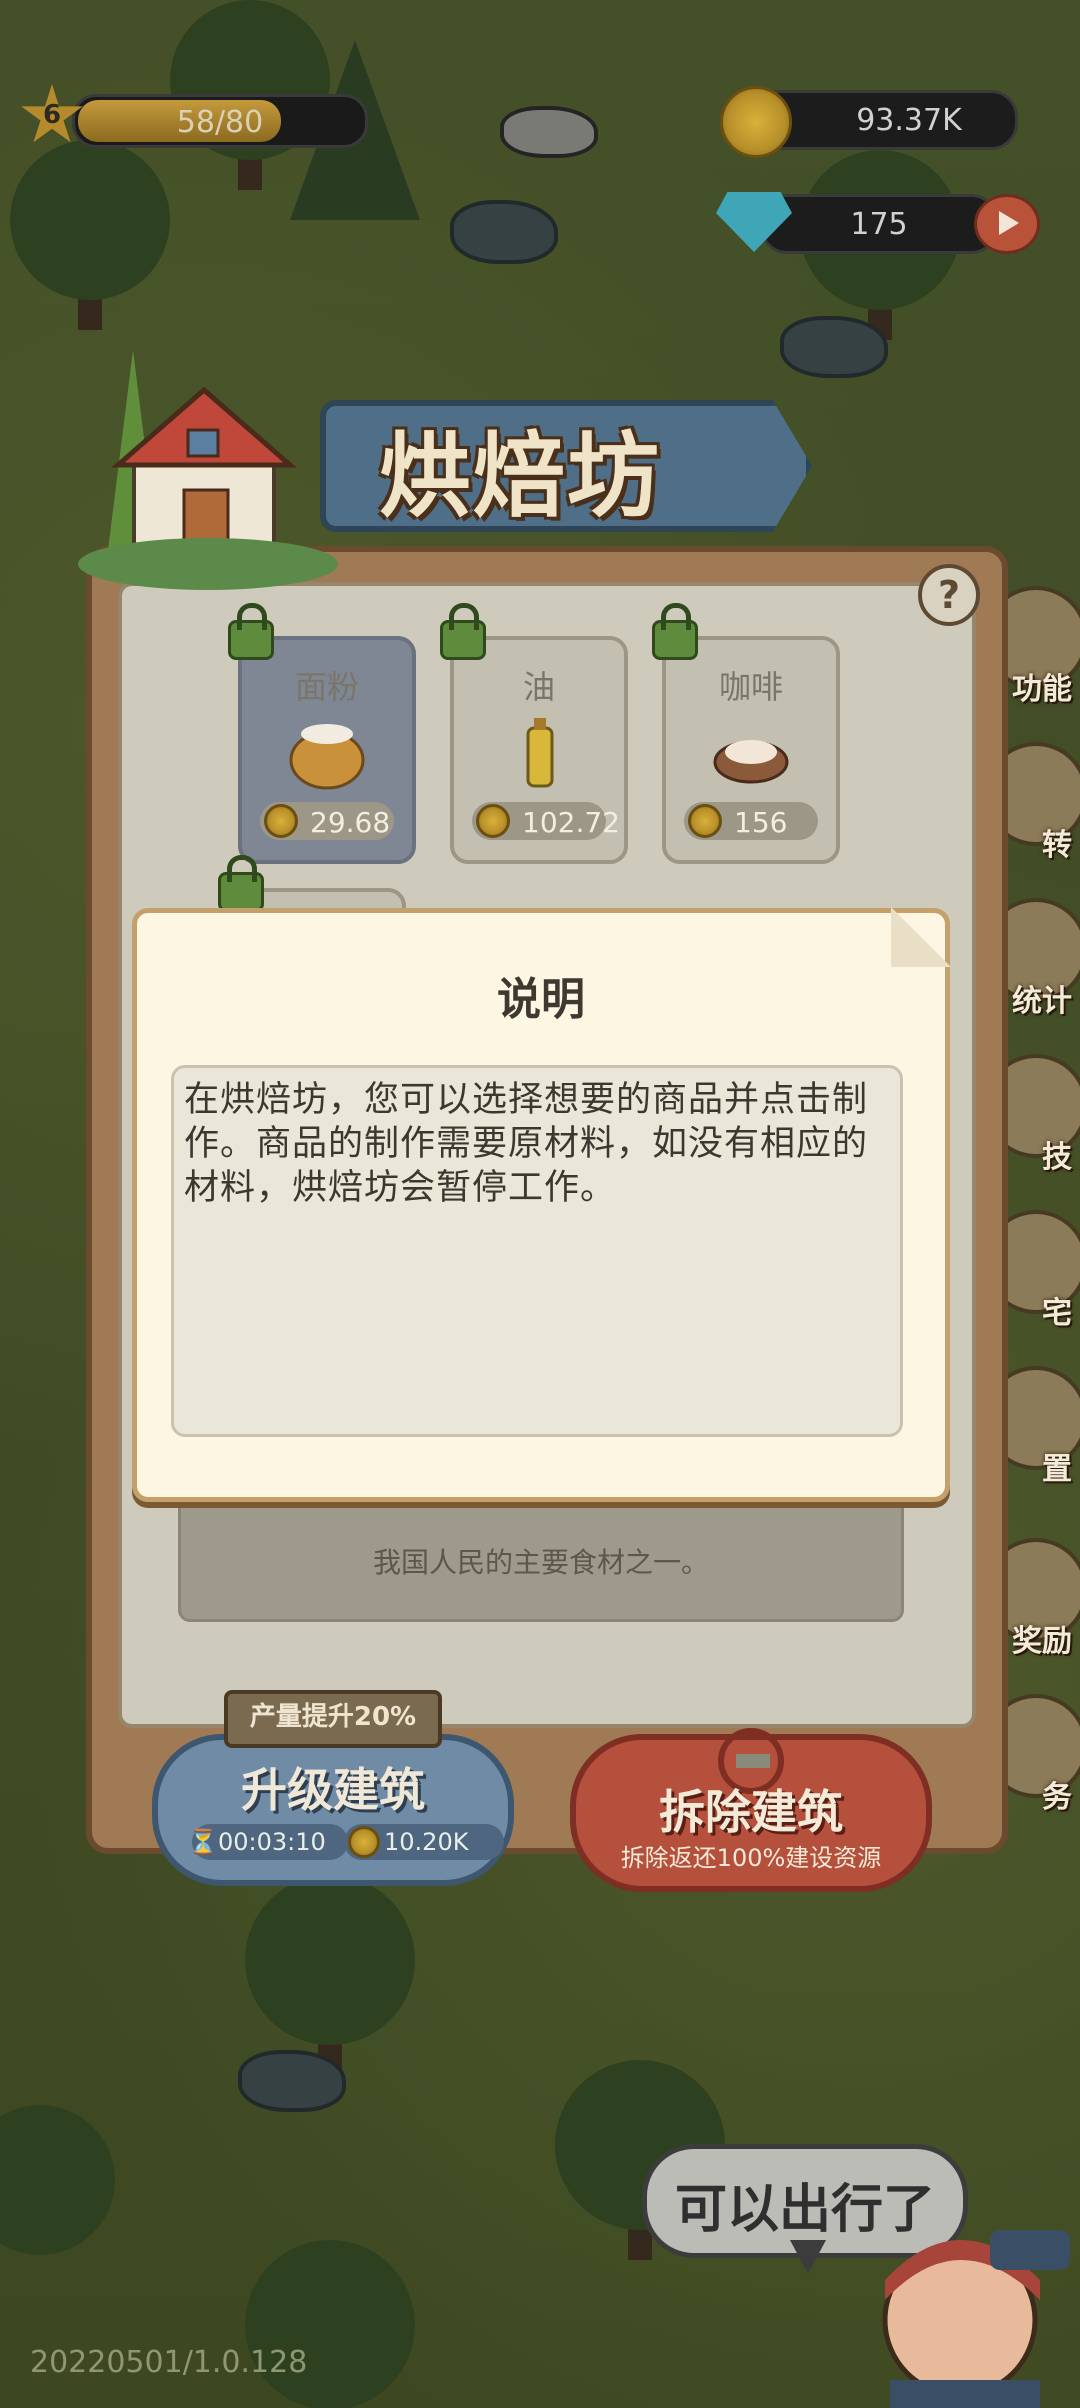 Image resolution: width=1080 pixels, height=2408 pixels. Describe the element at coordinates (519, 476) in the screenshot. I see `building-title: 烘焙坊` at that location.